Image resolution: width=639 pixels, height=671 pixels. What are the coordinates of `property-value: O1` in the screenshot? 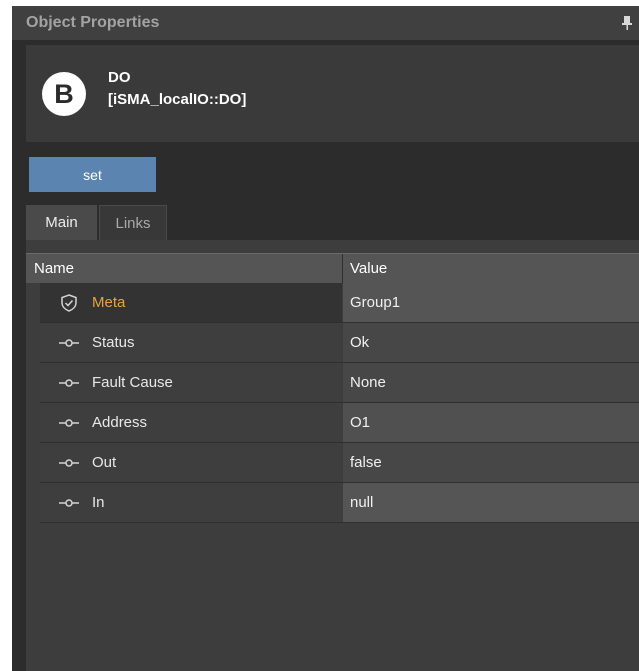 It's located at (360, 422).